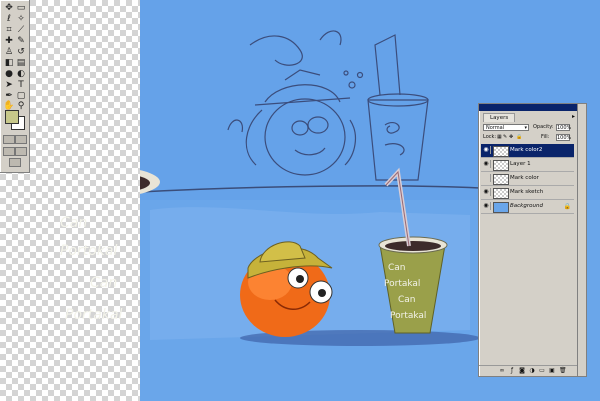  Describe the element at coordinates (520, 164) in the screenshot. I see `layer-name: Layer 1` at that location.